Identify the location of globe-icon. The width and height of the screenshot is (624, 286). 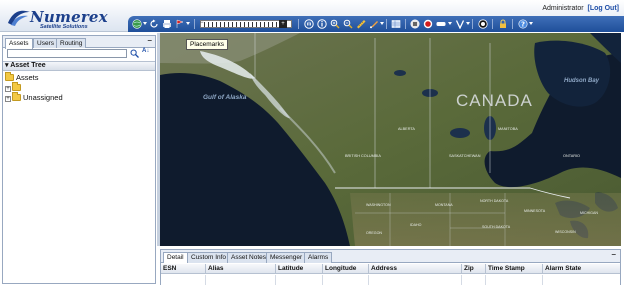
(137, 24).